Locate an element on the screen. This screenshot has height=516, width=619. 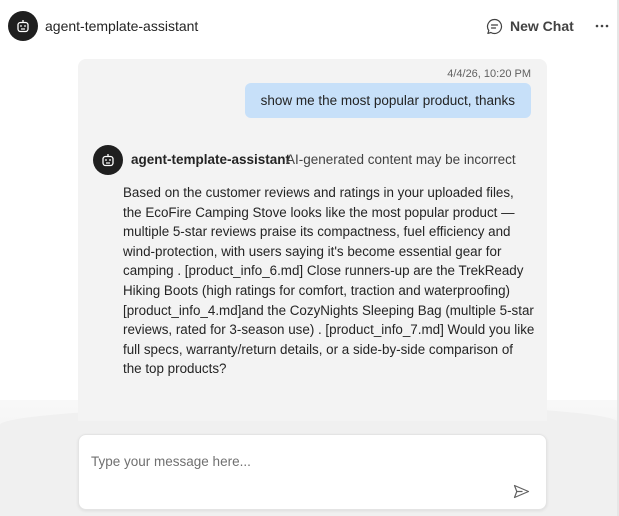
user-message-bubble: show me the most popular product, thanks is located at coordinates (387, 100).